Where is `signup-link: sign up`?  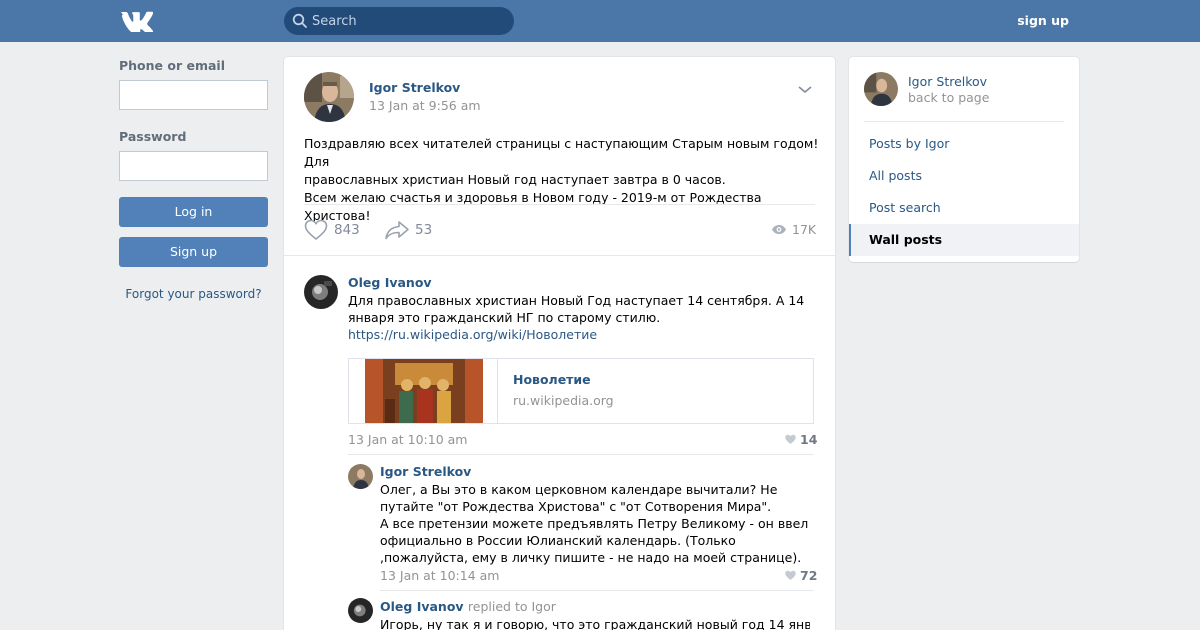
signup-link: sign up is located at coordinates (1043, 20).